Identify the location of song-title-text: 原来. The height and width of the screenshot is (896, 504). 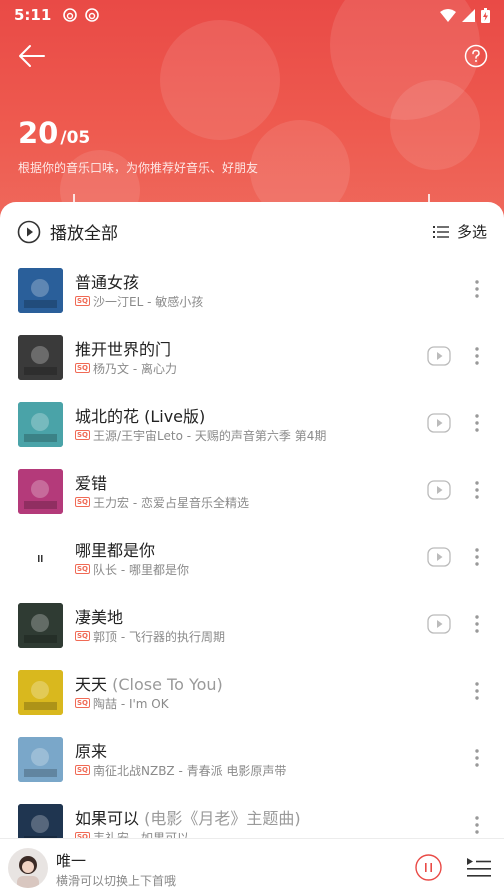
(91, 751).